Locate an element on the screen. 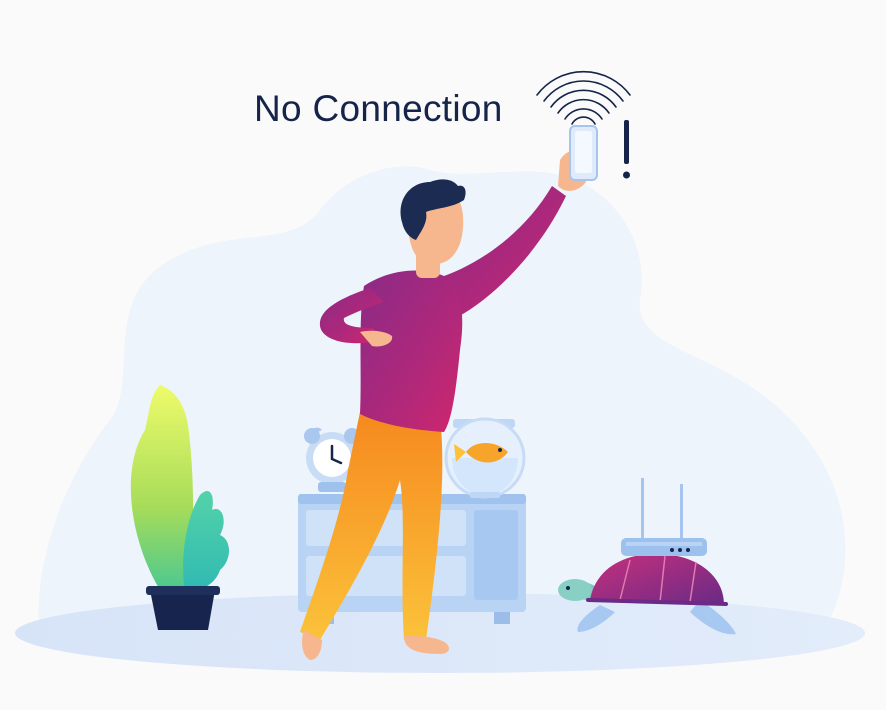 The width and height of the screenshot is (886, 710). headline: No Connection is located at coordinates (378, 108).